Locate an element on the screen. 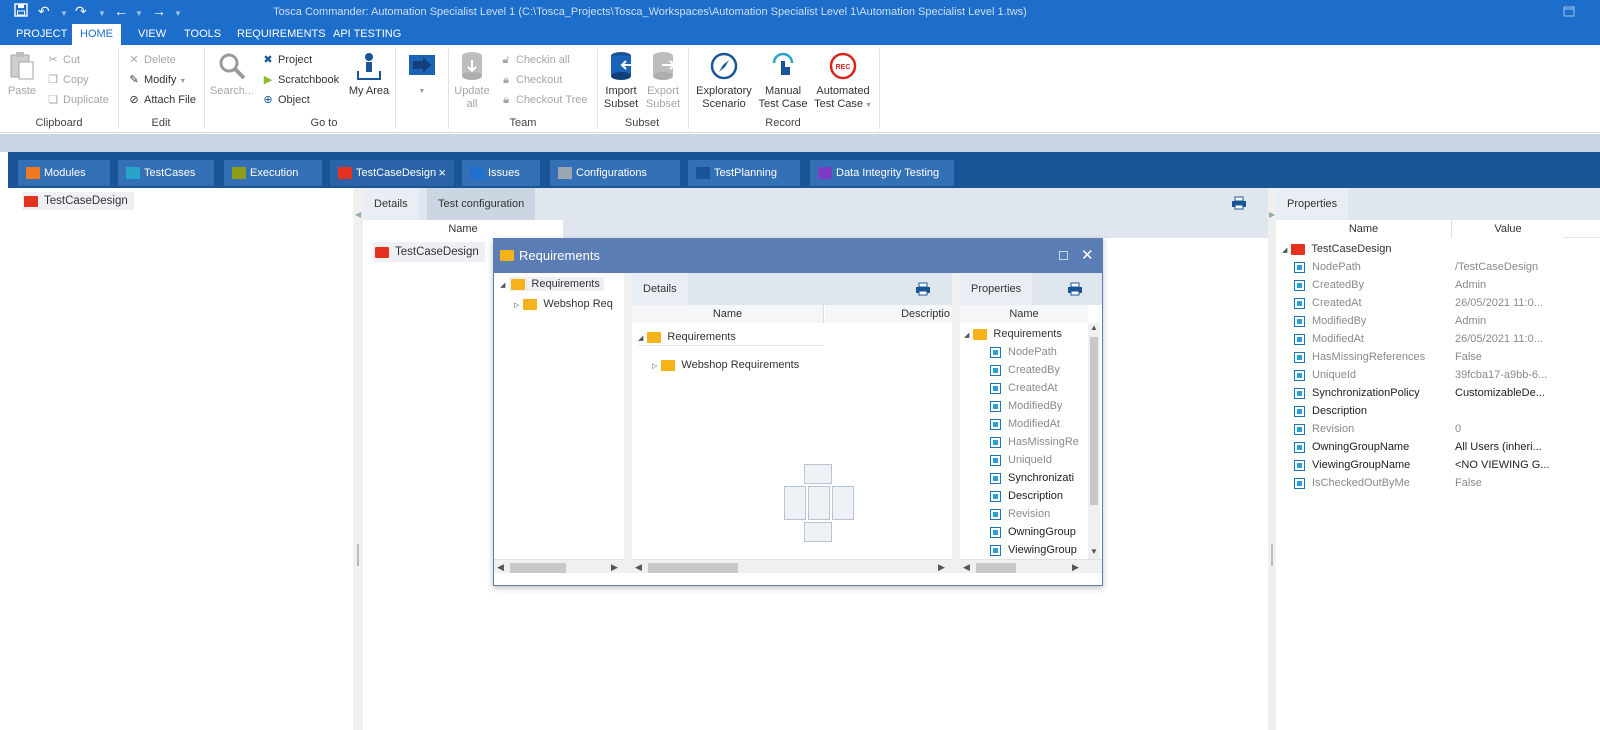  dock-center-icon is located at coordinates (819, 503).